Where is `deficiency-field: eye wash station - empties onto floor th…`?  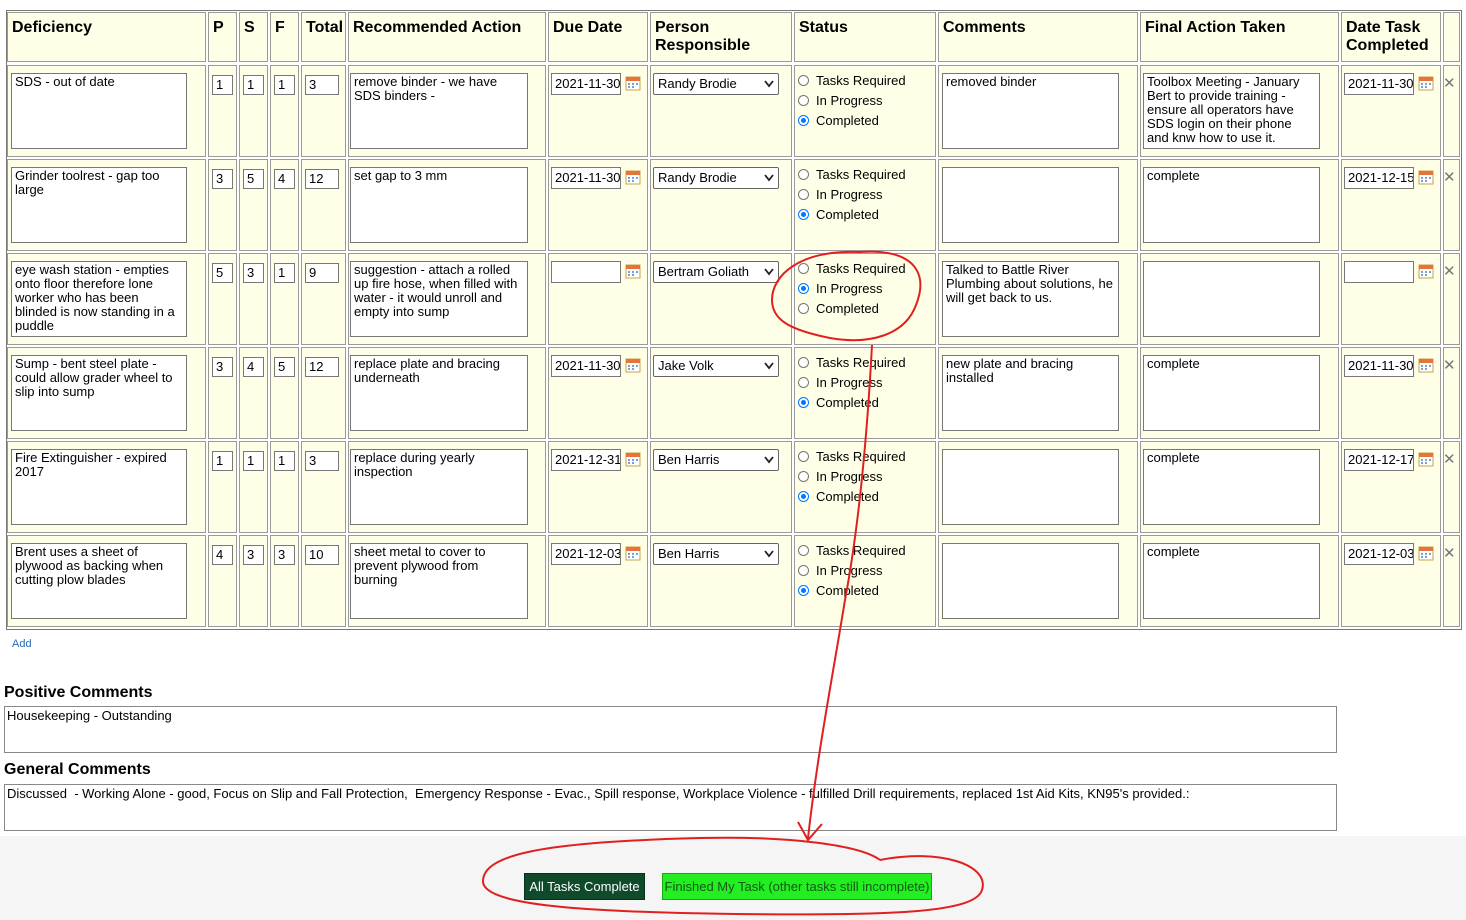 deficiency-field: eye wash station - empties onto floor th… is located at coordinates (99, 299).